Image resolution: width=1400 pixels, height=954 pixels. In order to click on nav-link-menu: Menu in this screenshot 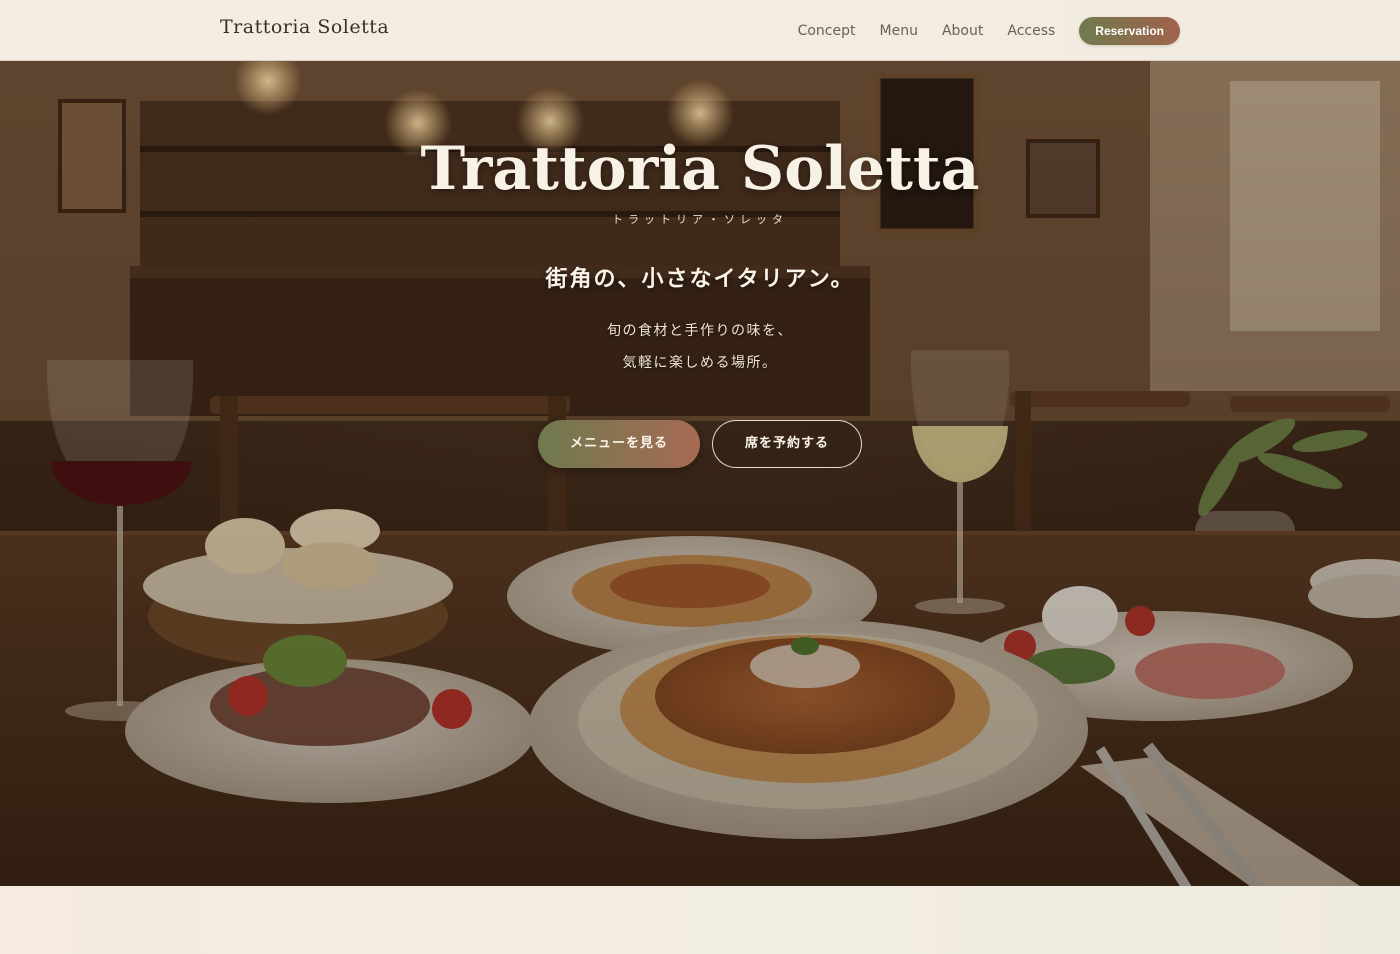, I will do `click(899, 31)`.